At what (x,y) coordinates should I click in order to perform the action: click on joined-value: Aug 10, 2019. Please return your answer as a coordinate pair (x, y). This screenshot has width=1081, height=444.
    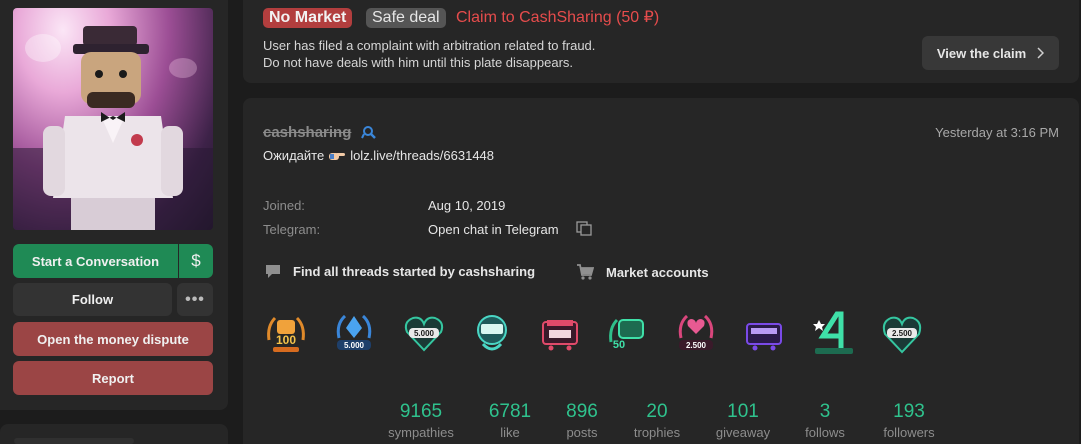
    Looking at the image, I should click on (467, 205).